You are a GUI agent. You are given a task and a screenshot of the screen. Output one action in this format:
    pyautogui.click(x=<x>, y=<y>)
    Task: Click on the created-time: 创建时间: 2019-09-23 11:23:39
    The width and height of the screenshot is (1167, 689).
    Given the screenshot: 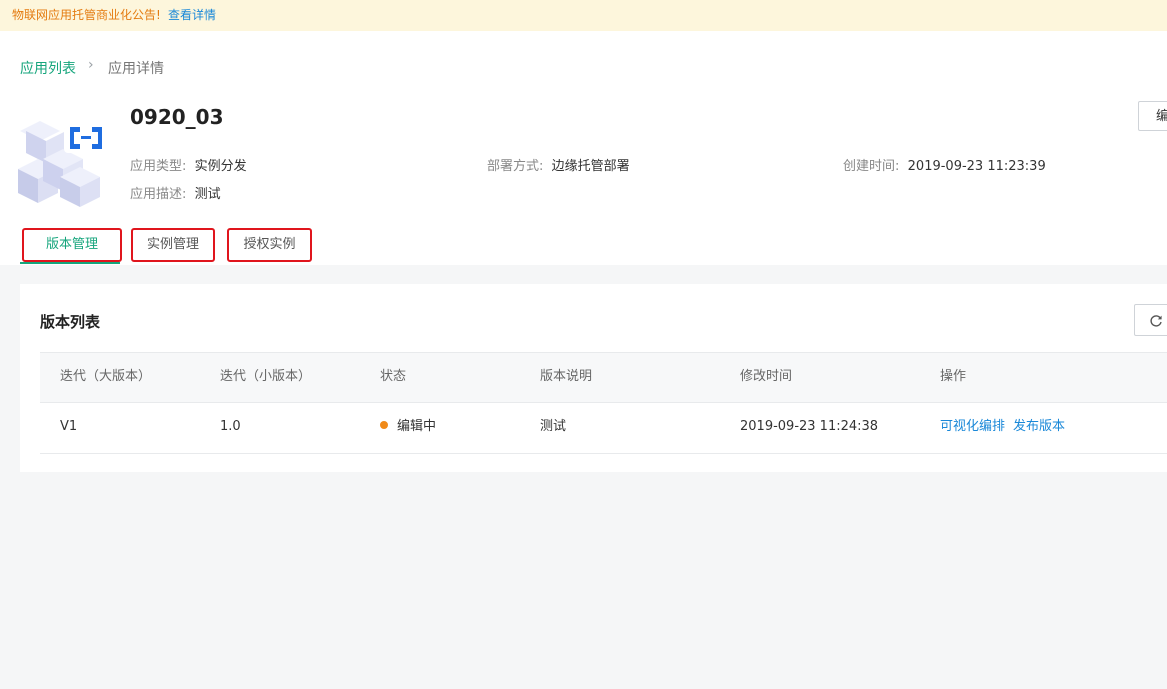 What is the action you would take?
    pyautogui.click(x=944, y=164)
    